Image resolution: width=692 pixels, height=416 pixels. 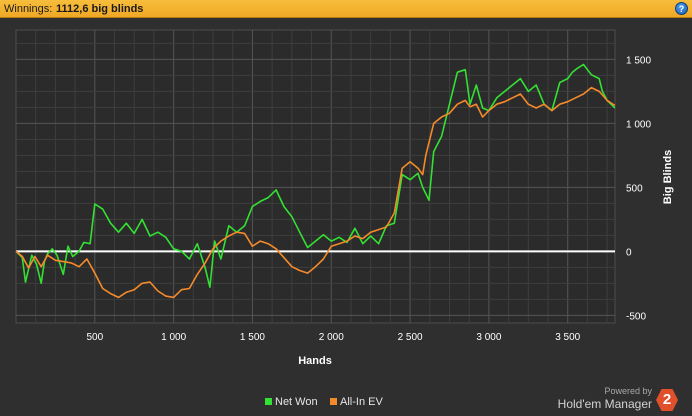 I want to click on x-tick-label: 3 500, so click(x=567, y=337).